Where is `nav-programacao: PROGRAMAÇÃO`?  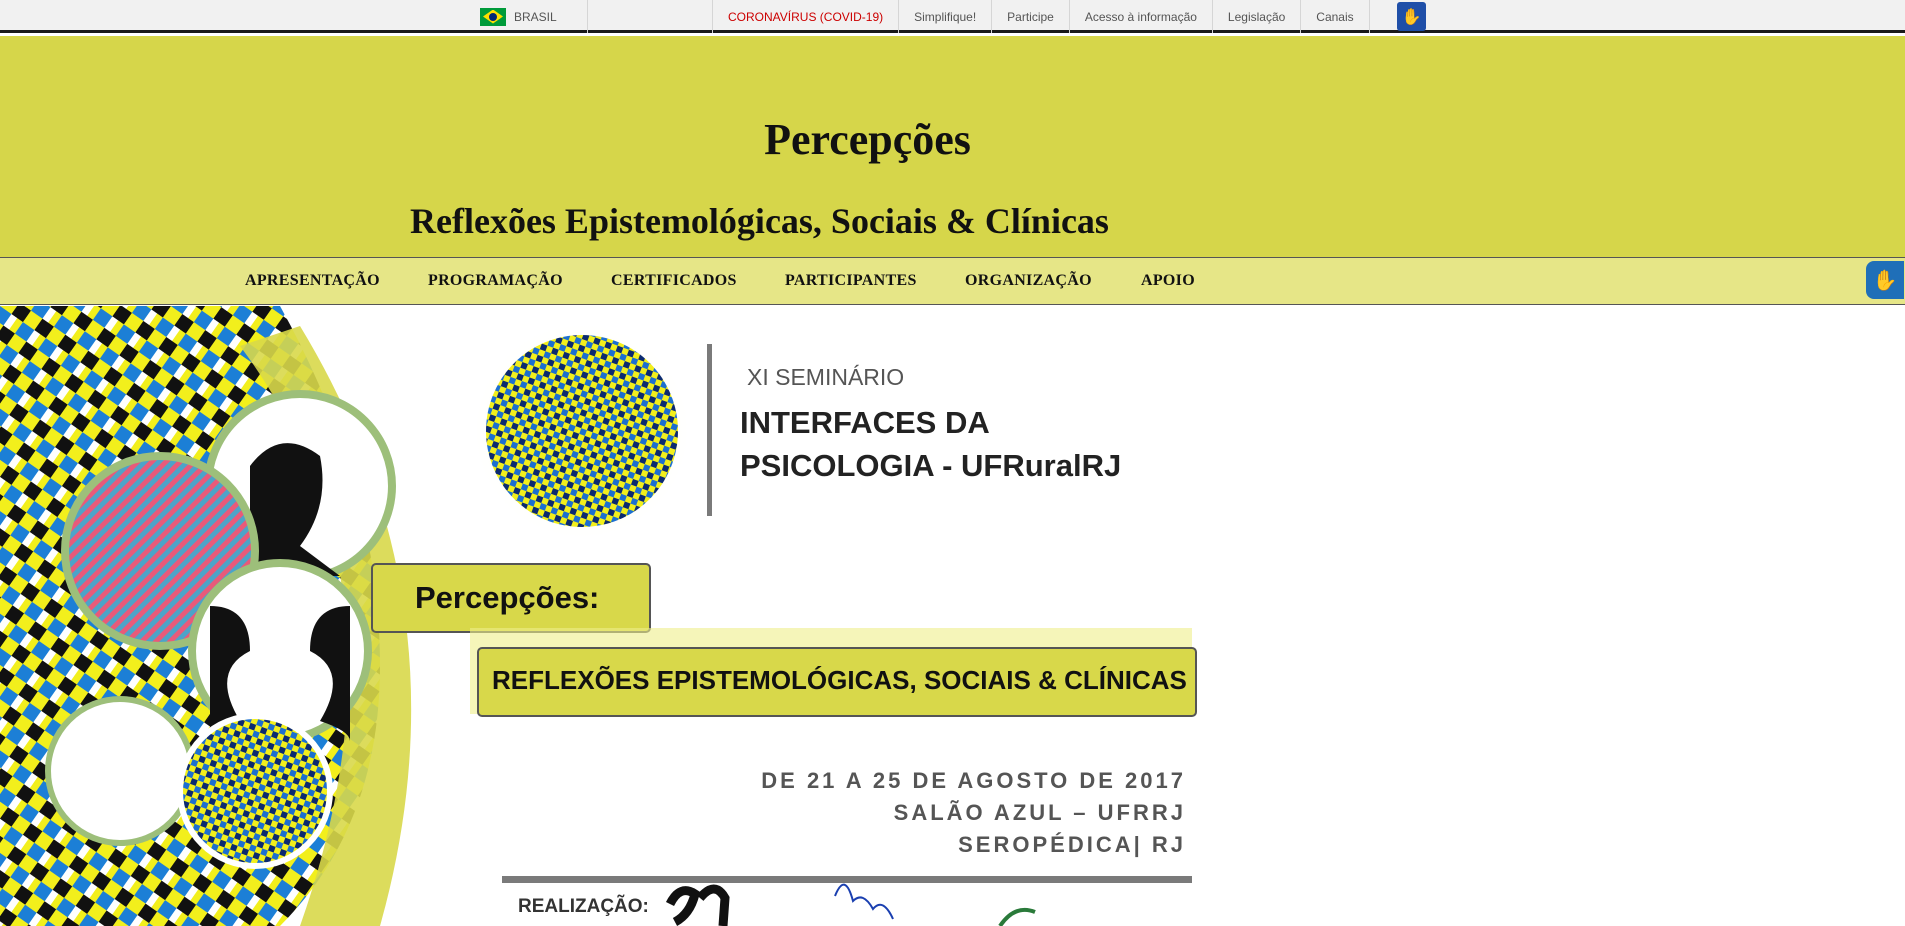
nav-programacao: PROGRAMAÇÃO is located at coordinates (495, 281).